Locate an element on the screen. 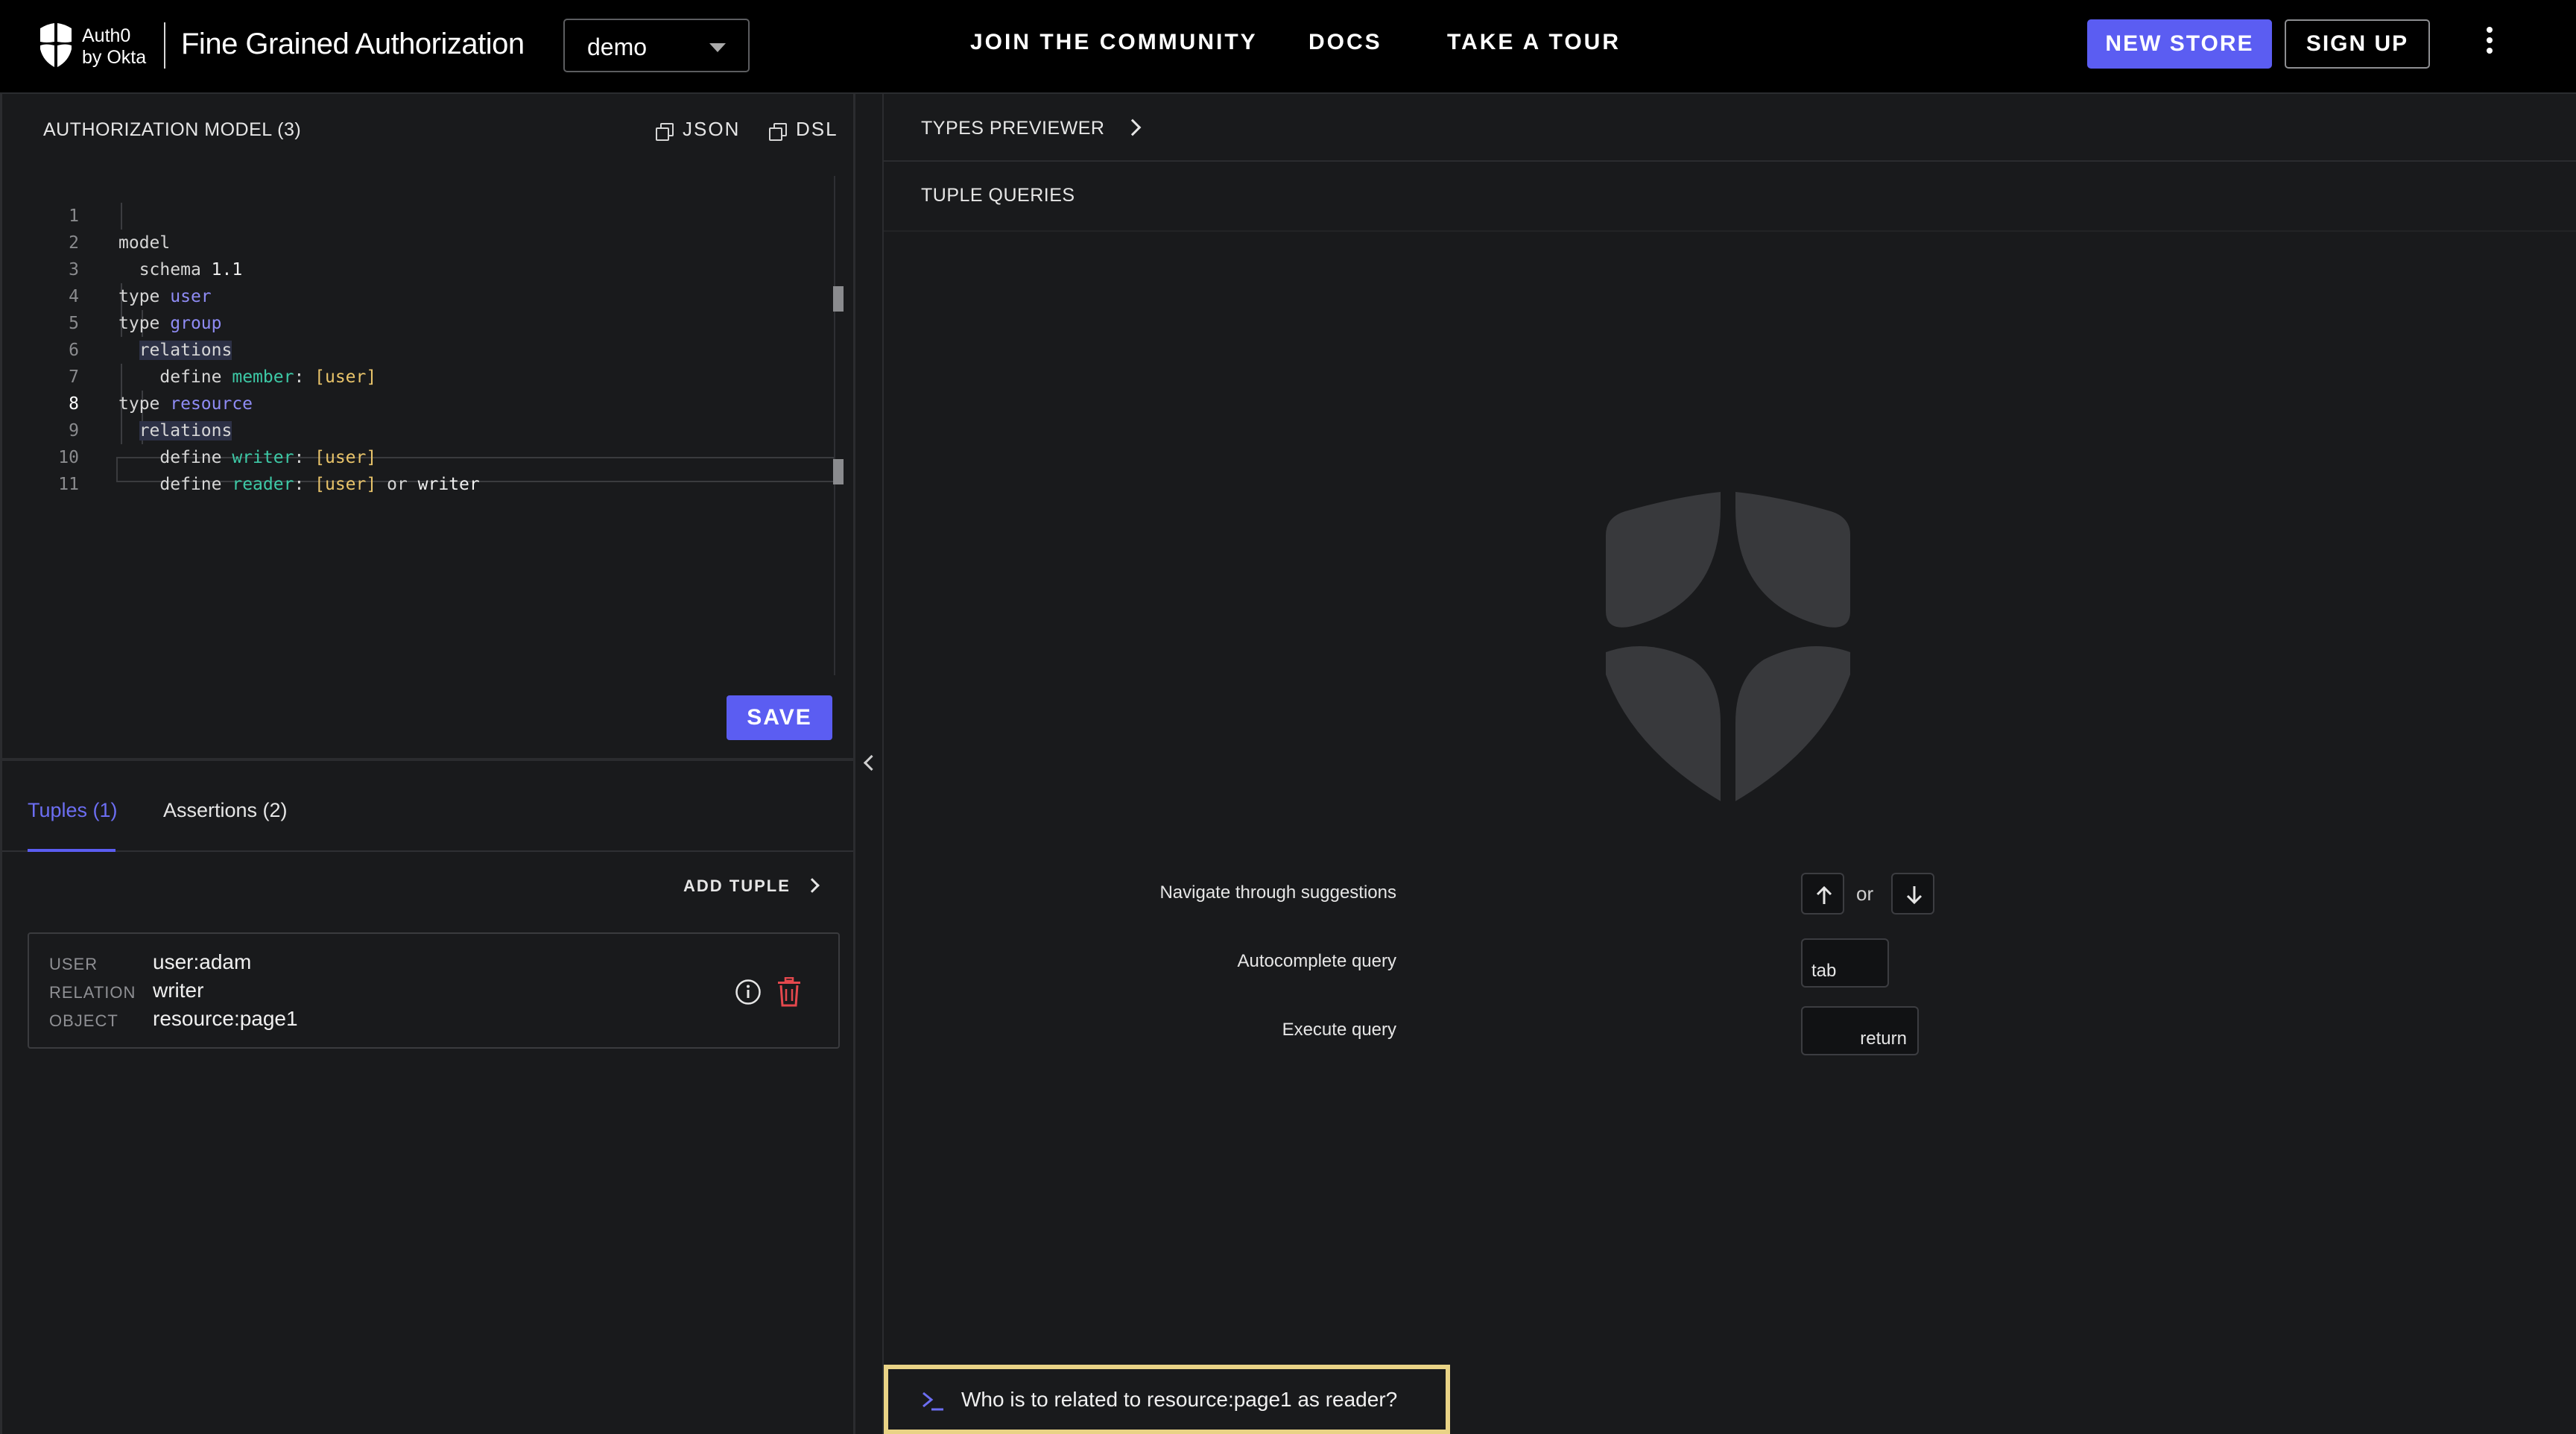  arrow-down-icon is located at coordinates (1914, 895).